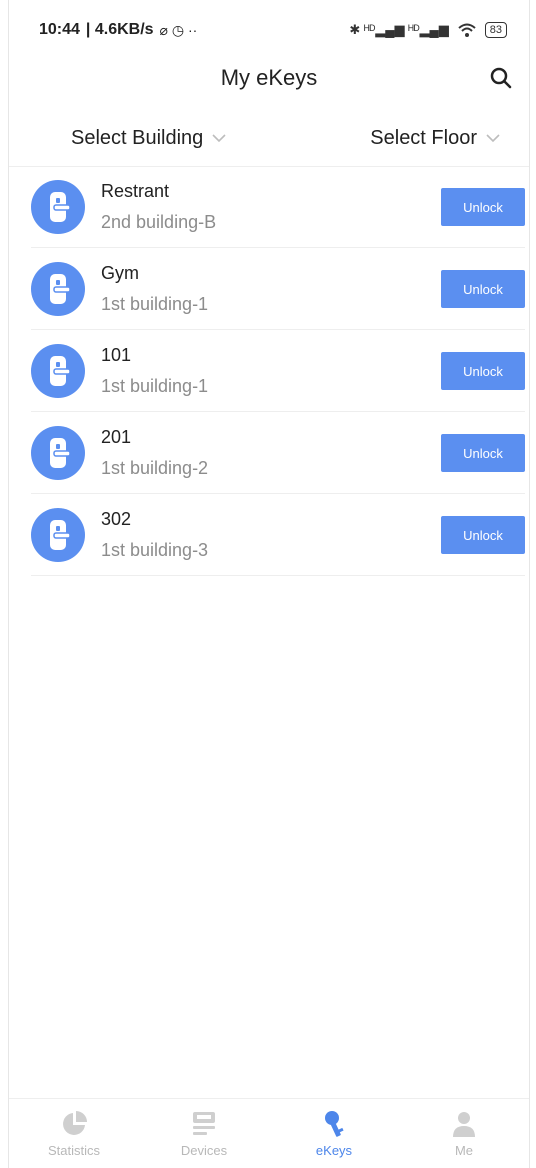  I want to click on tab-label-me: Me, so click(464, 1150).